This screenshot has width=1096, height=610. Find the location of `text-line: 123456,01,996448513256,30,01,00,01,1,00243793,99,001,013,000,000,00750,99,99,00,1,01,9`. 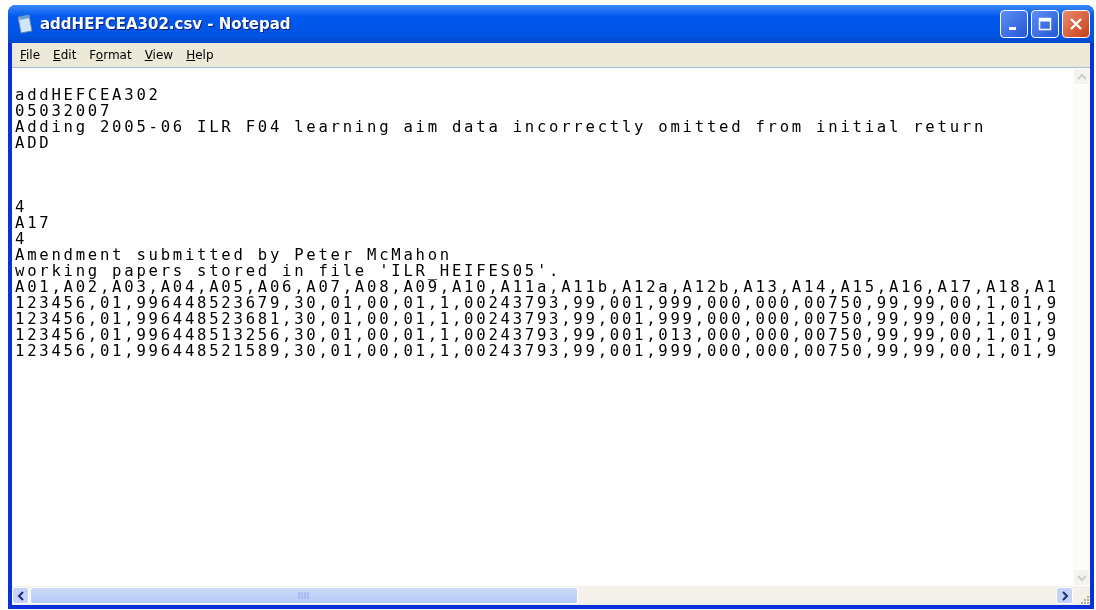

text-line: 123456,01,996448513256,30,01,00,01,1,00243793,99,001,013,000,000,00750,99,99,00,1,01,9 is located at coordinates (537, 335).